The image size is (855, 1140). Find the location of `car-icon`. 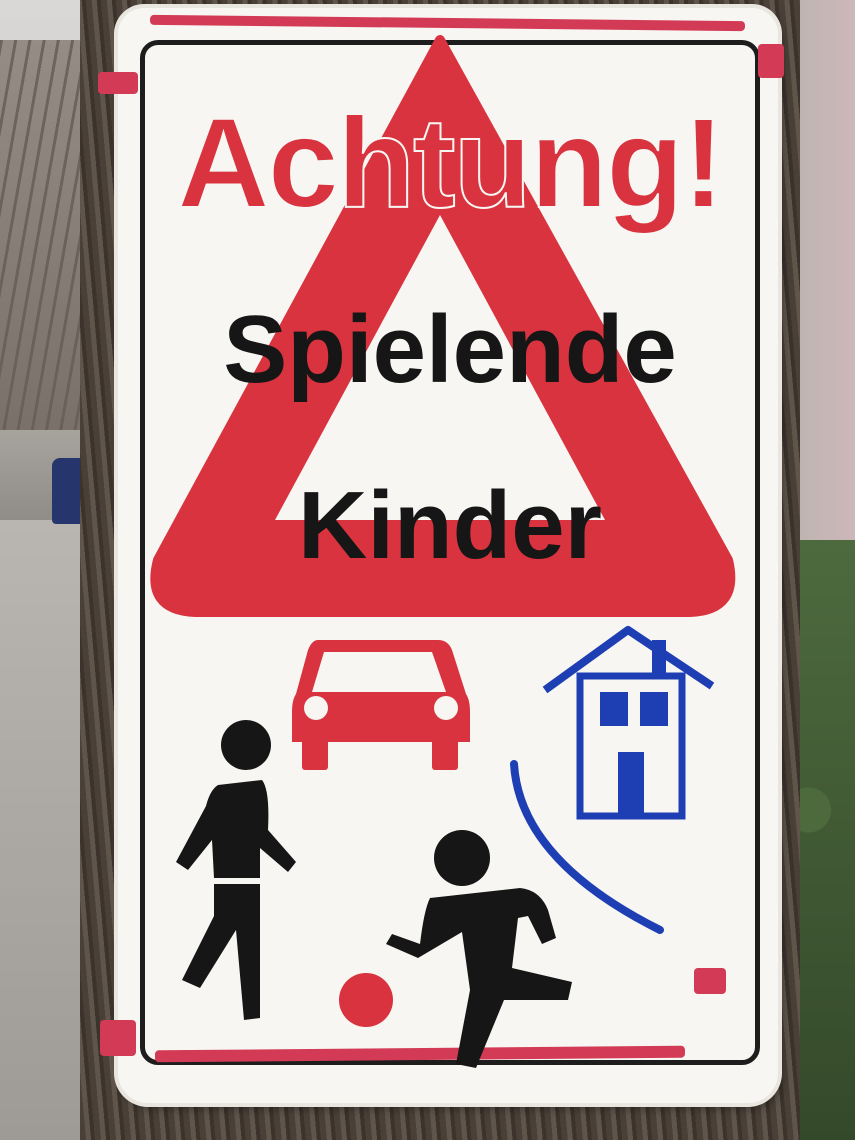

car-icon is located at coordinates (381, 705).